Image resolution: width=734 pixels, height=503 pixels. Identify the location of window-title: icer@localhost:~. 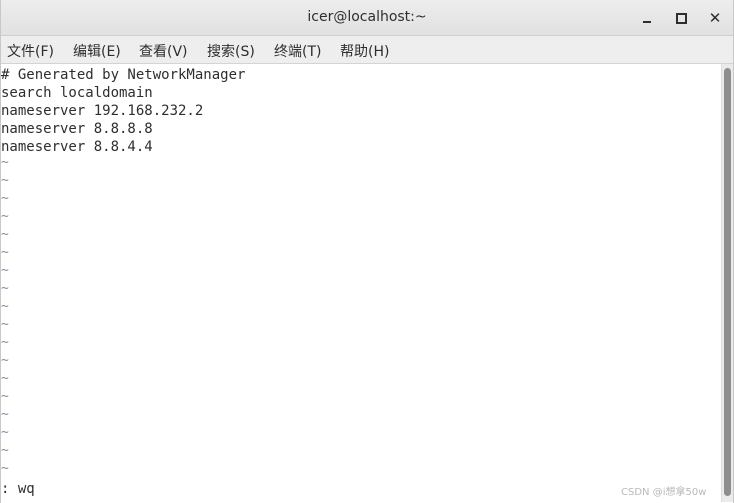
(367, 17).